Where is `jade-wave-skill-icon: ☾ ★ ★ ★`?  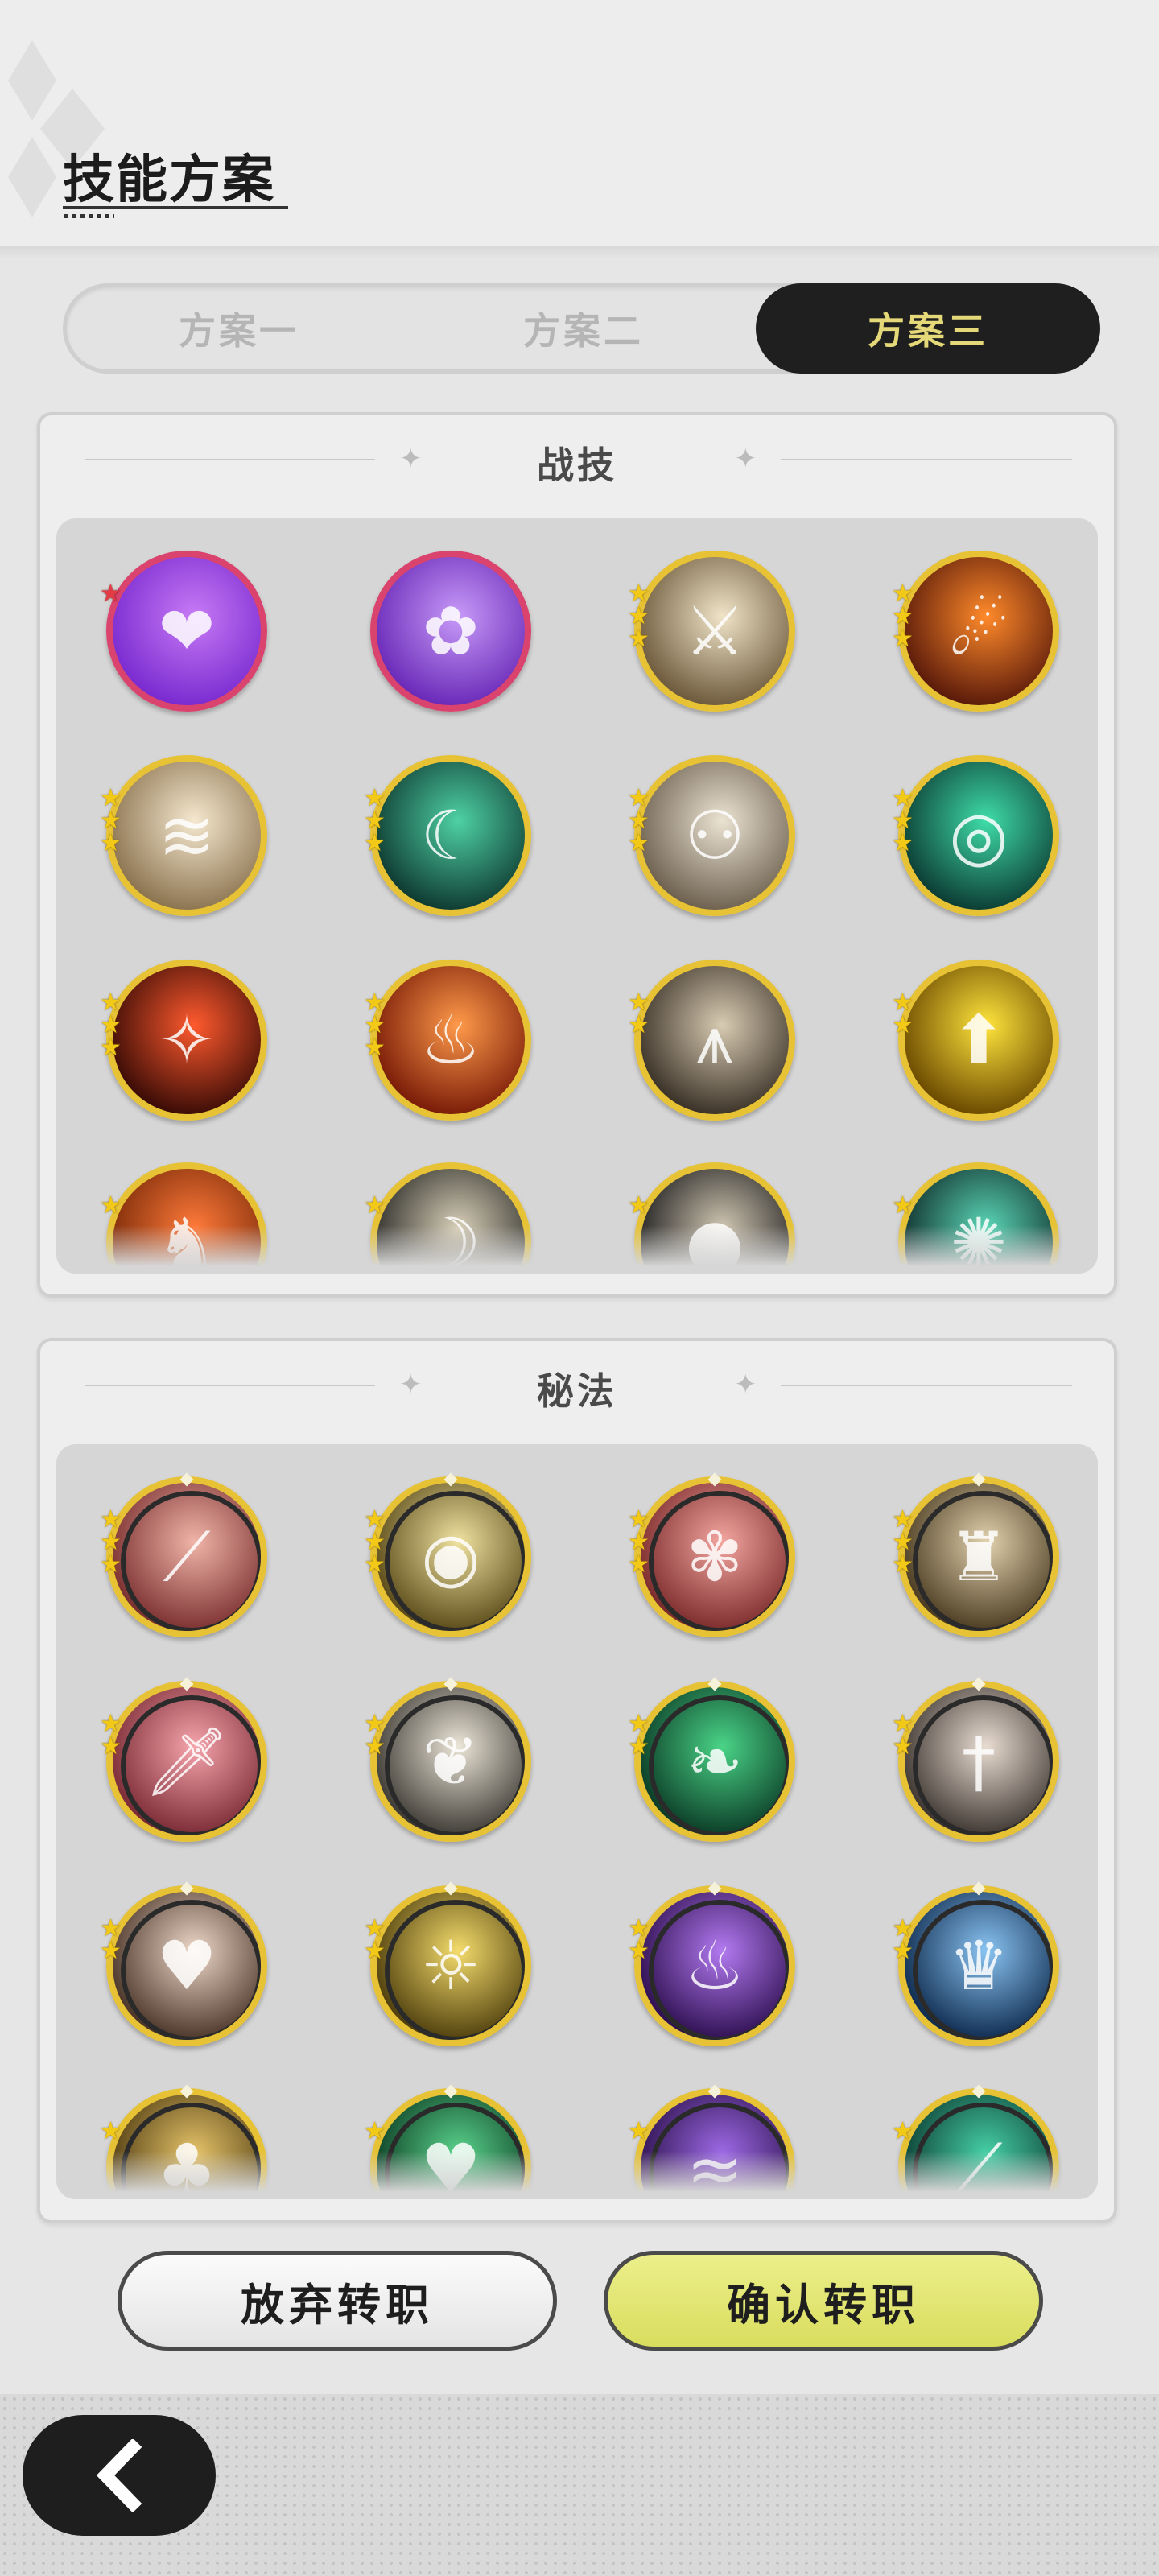 jade-wave-skill-icon: ☾ ★ ★ ★ is located at coordinates (447, 835).